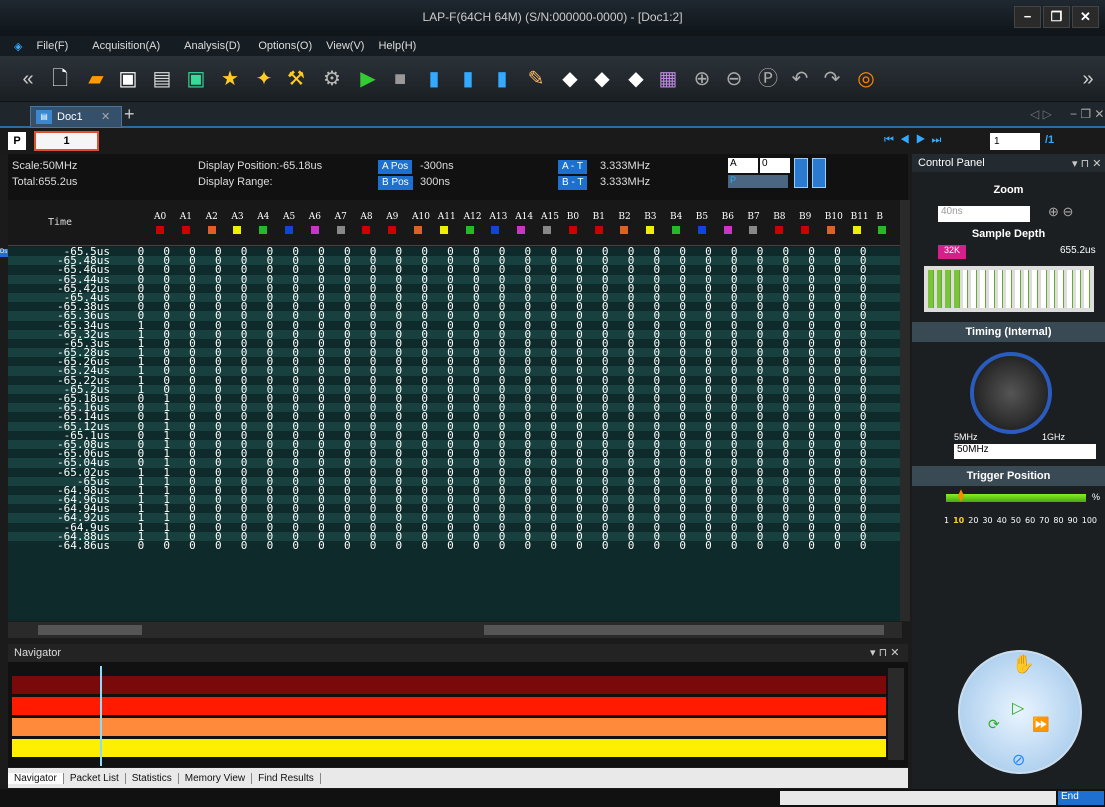 This screenshot has width=1105, height=807. What do you see at coordinates (1011, 393) in the screenshot?
I see `timing-knob` at bounding box center [1011, 393].